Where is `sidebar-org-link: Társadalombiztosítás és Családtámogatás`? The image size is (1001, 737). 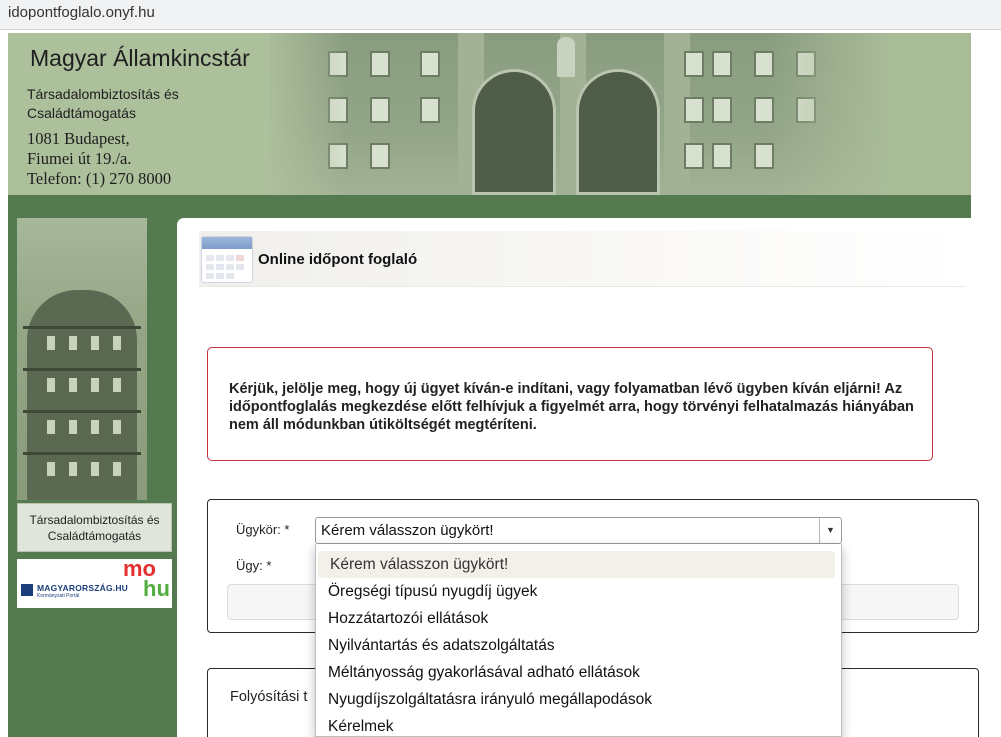 sidebar-org-link: Társadalombiztosítás és Családtámogatás is located at coordinates (94, 527).